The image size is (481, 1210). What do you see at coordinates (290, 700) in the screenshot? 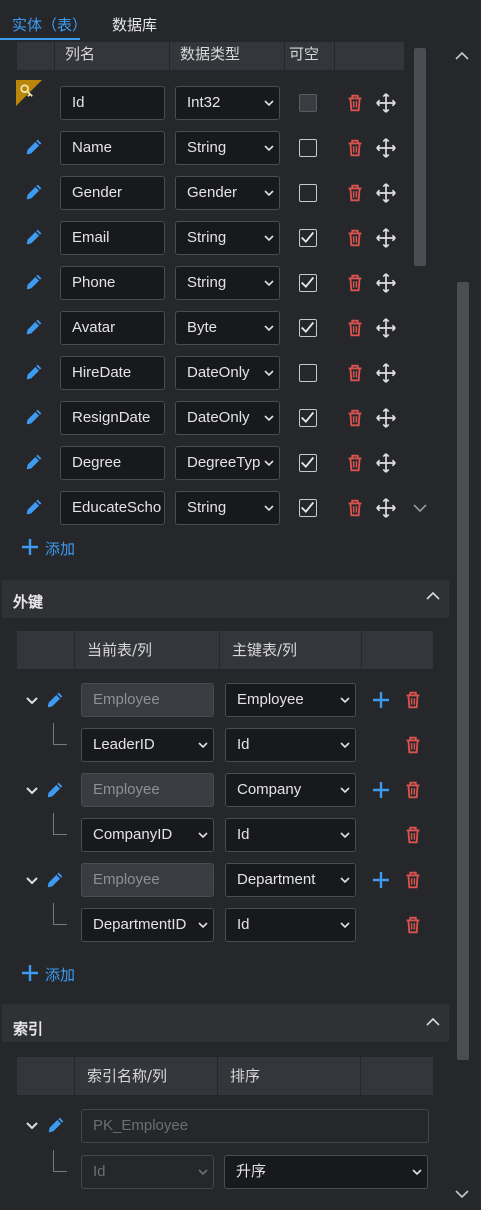
I see `fk-primary-table-select: Employee` at bounding box center [290, 700].